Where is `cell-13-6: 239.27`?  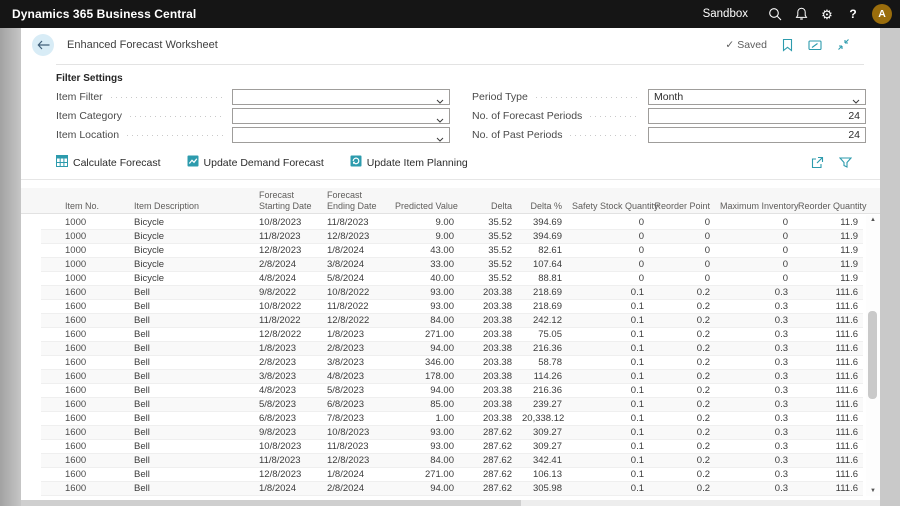
cell-13-6: 239.27 is located at coordinates (542, 404).